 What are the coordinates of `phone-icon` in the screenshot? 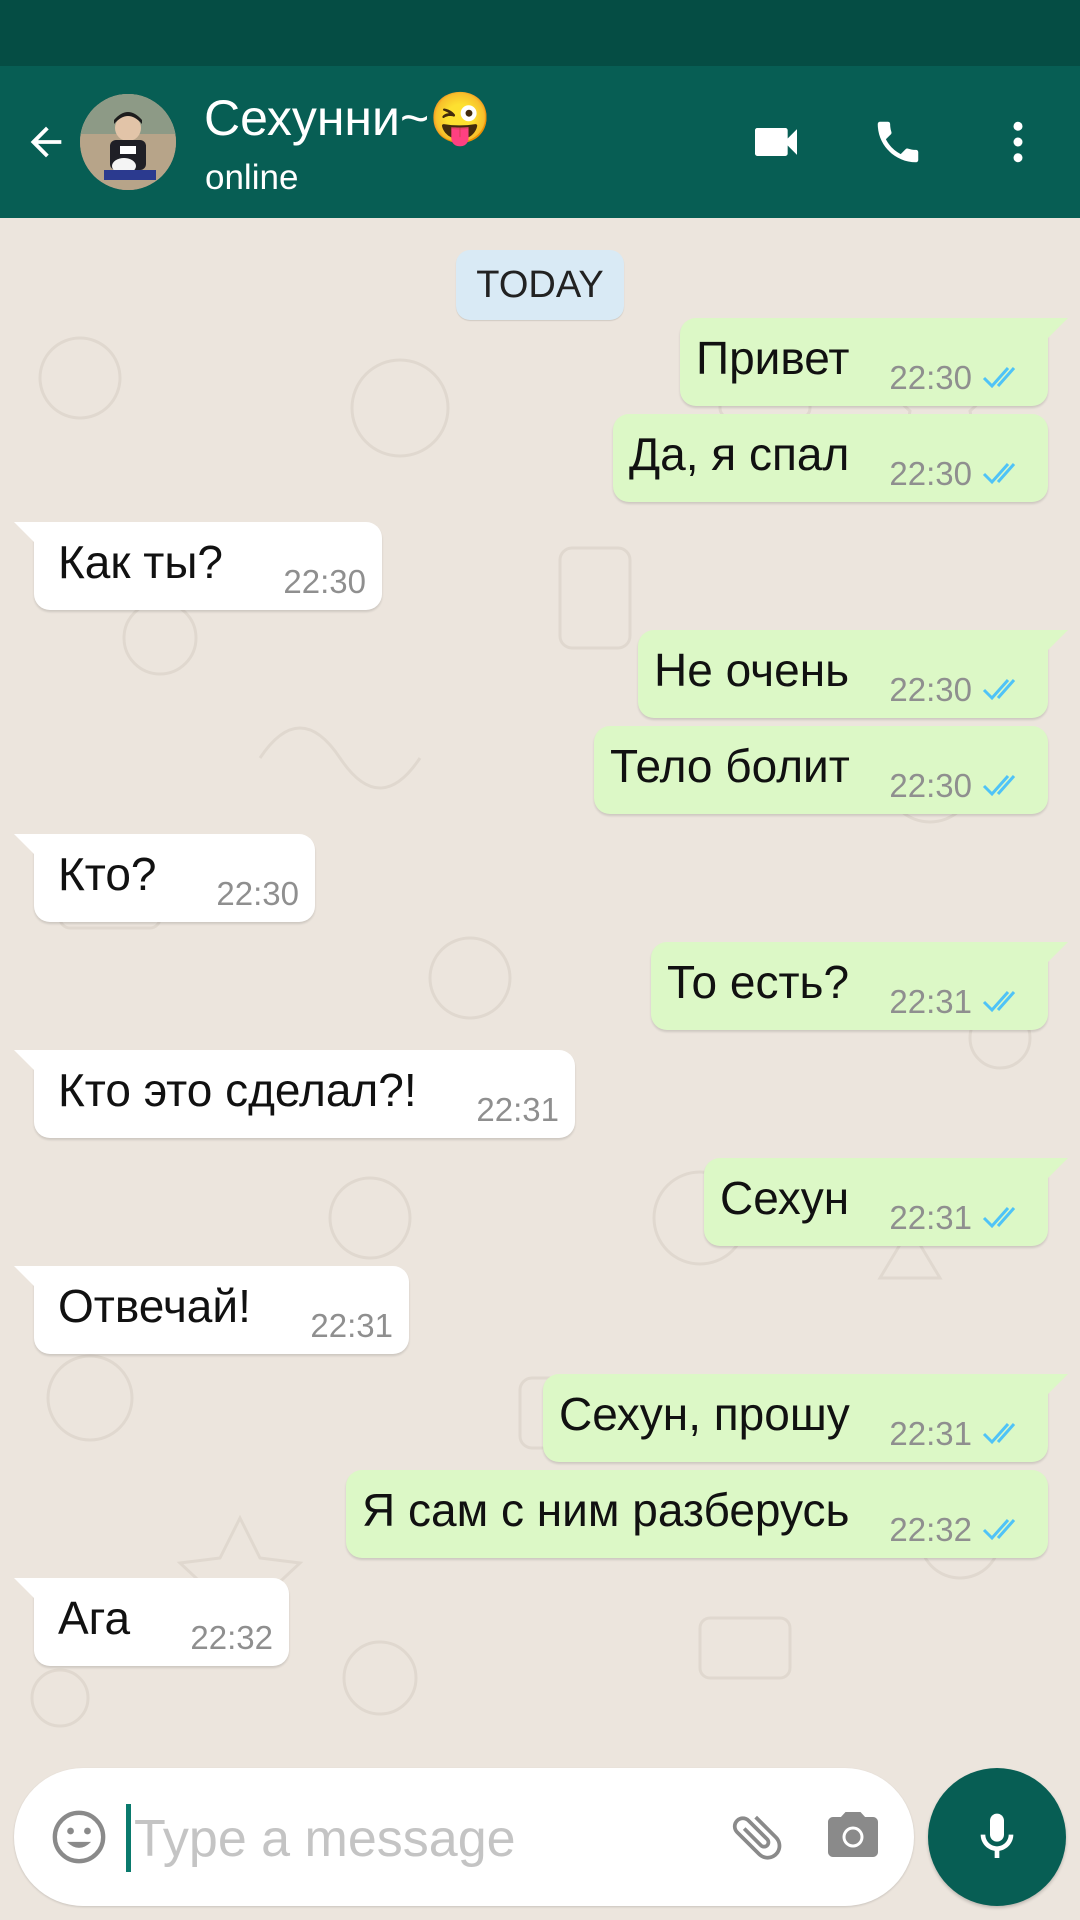 It's located at (898, 142).